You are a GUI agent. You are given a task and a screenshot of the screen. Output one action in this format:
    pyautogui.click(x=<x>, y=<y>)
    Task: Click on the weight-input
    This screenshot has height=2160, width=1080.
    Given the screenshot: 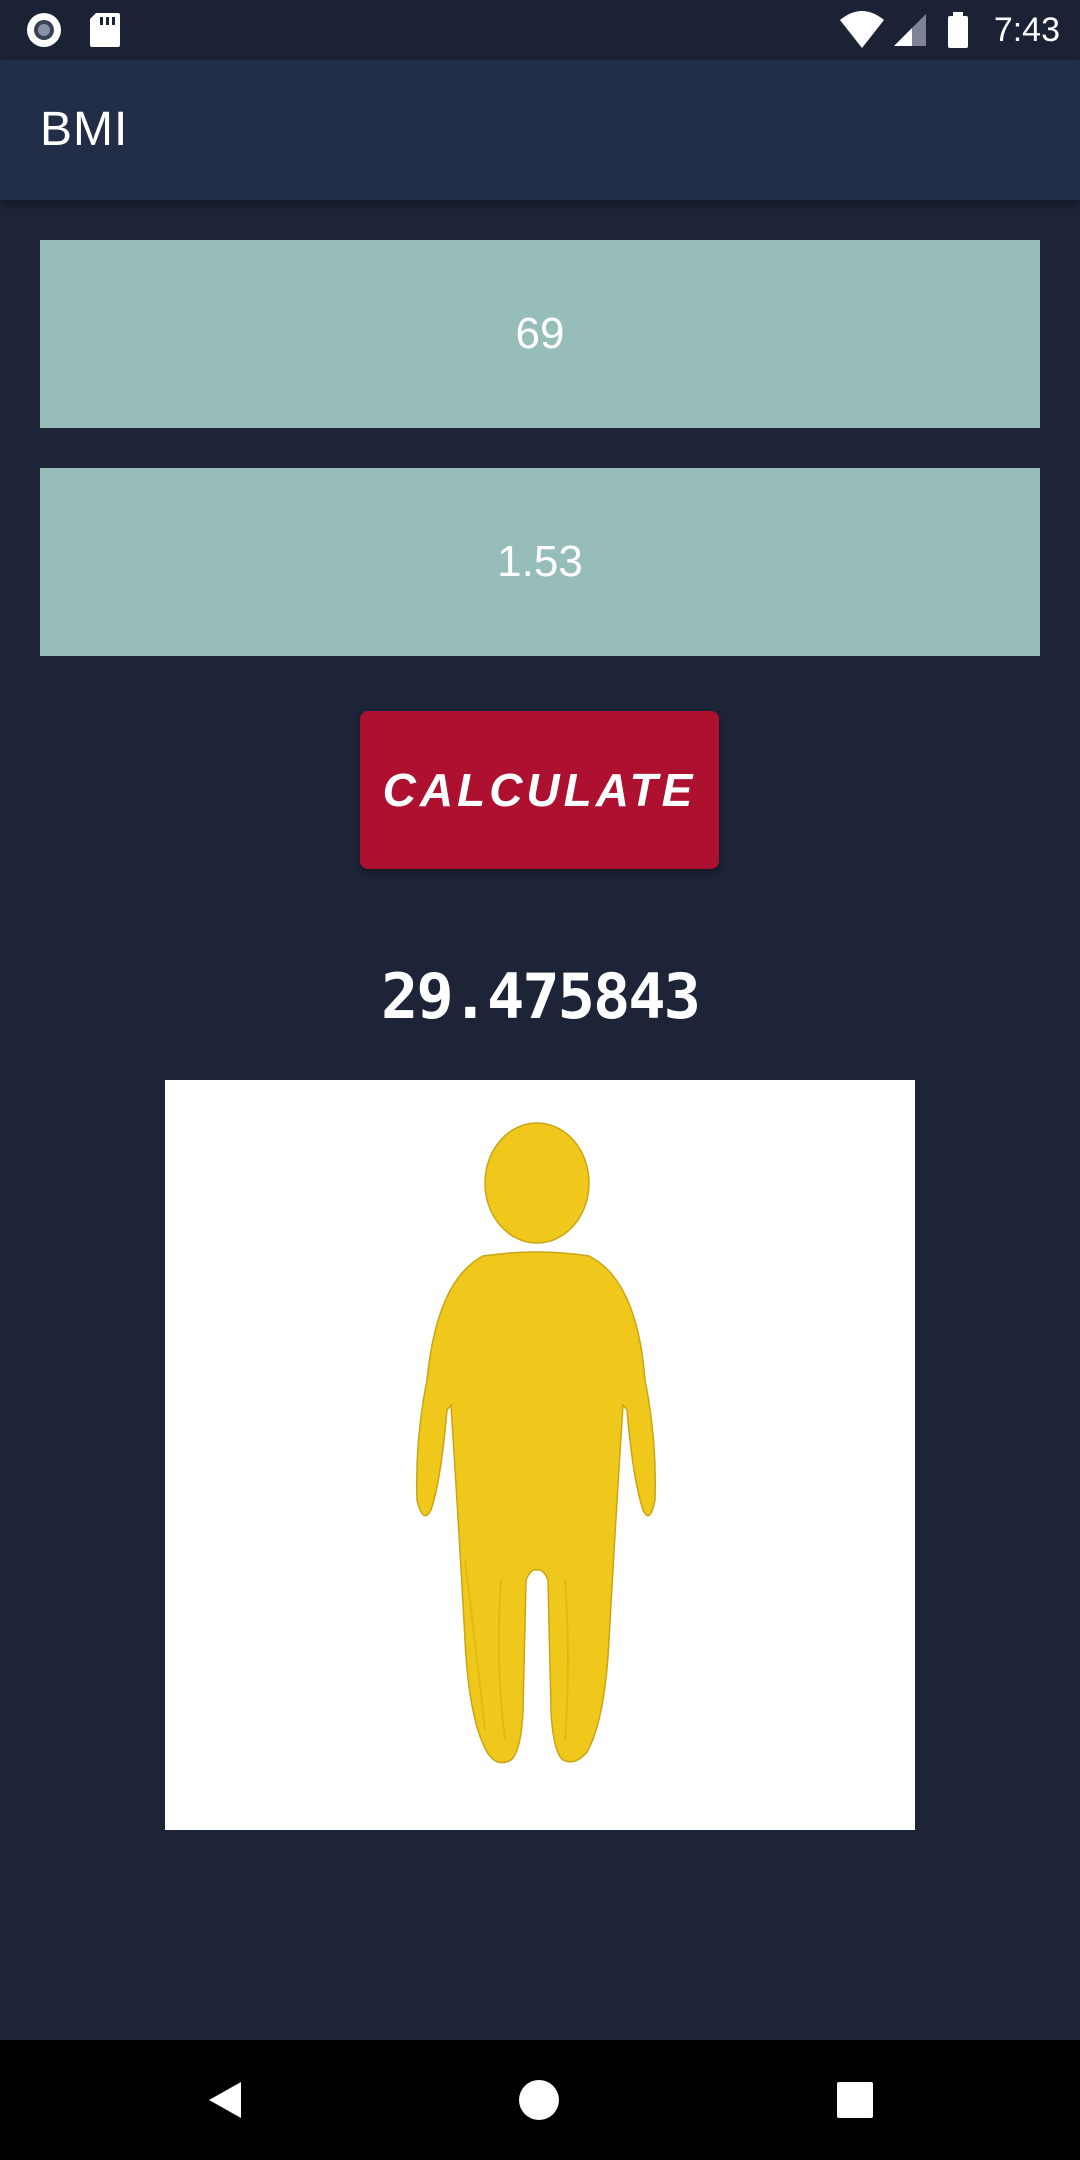 What is the action you would take?
    pyautogui.click(x=540, y=334)
    